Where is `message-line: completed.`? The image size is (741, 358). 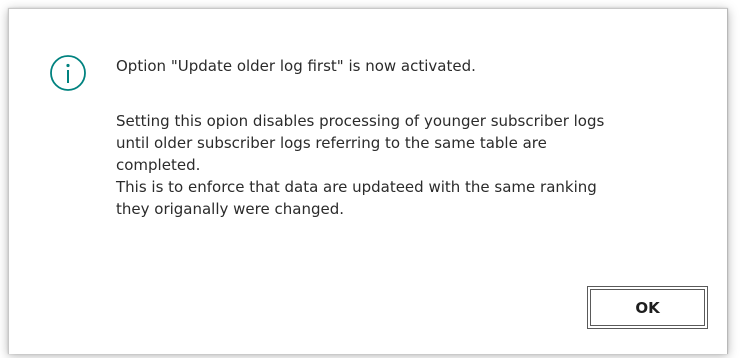
message-line: completed. is located at coordinates (158, 165).